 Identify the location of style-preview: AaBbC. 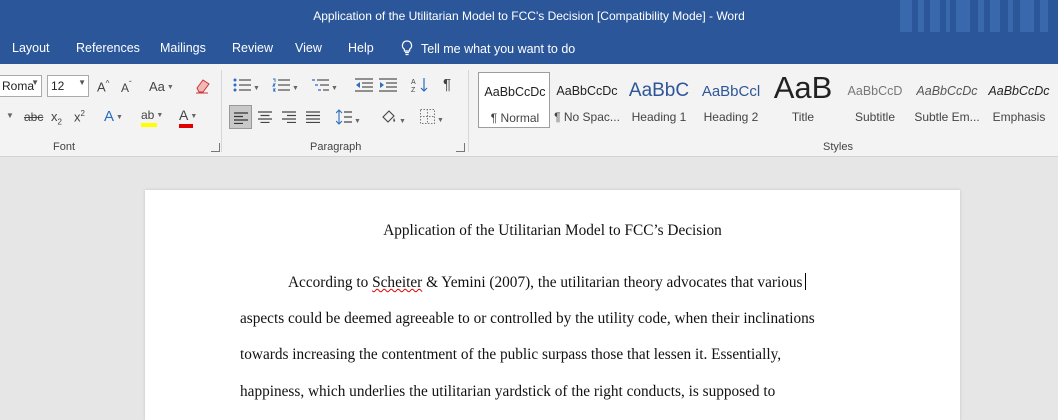
(659, 90).